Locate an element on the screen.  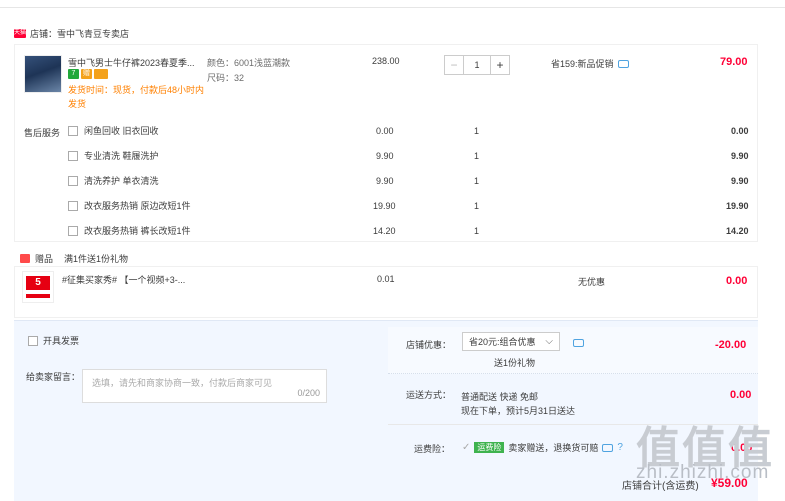
increase-button: + is located at coordinates (500, 65).